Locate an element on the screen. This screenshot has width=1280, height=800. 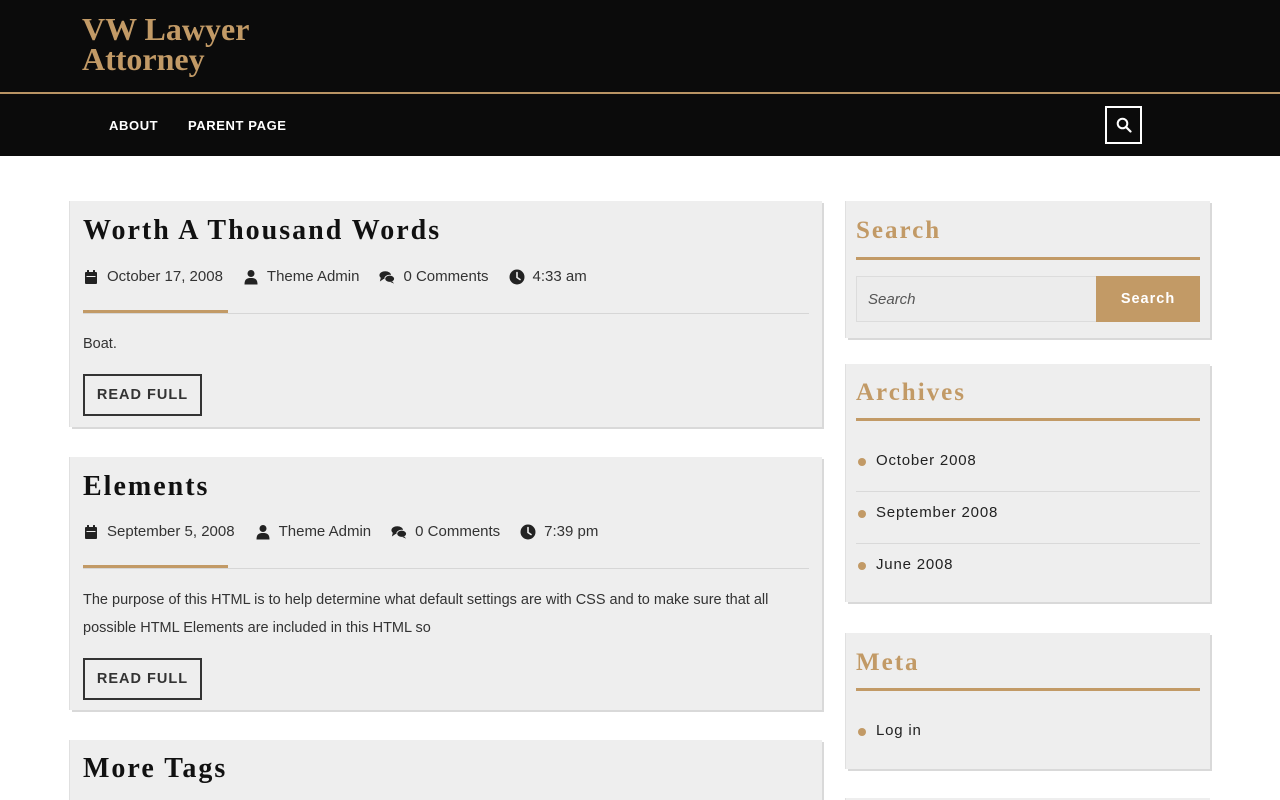
archive-link: October 2008 is located at coordinates (926, 460).